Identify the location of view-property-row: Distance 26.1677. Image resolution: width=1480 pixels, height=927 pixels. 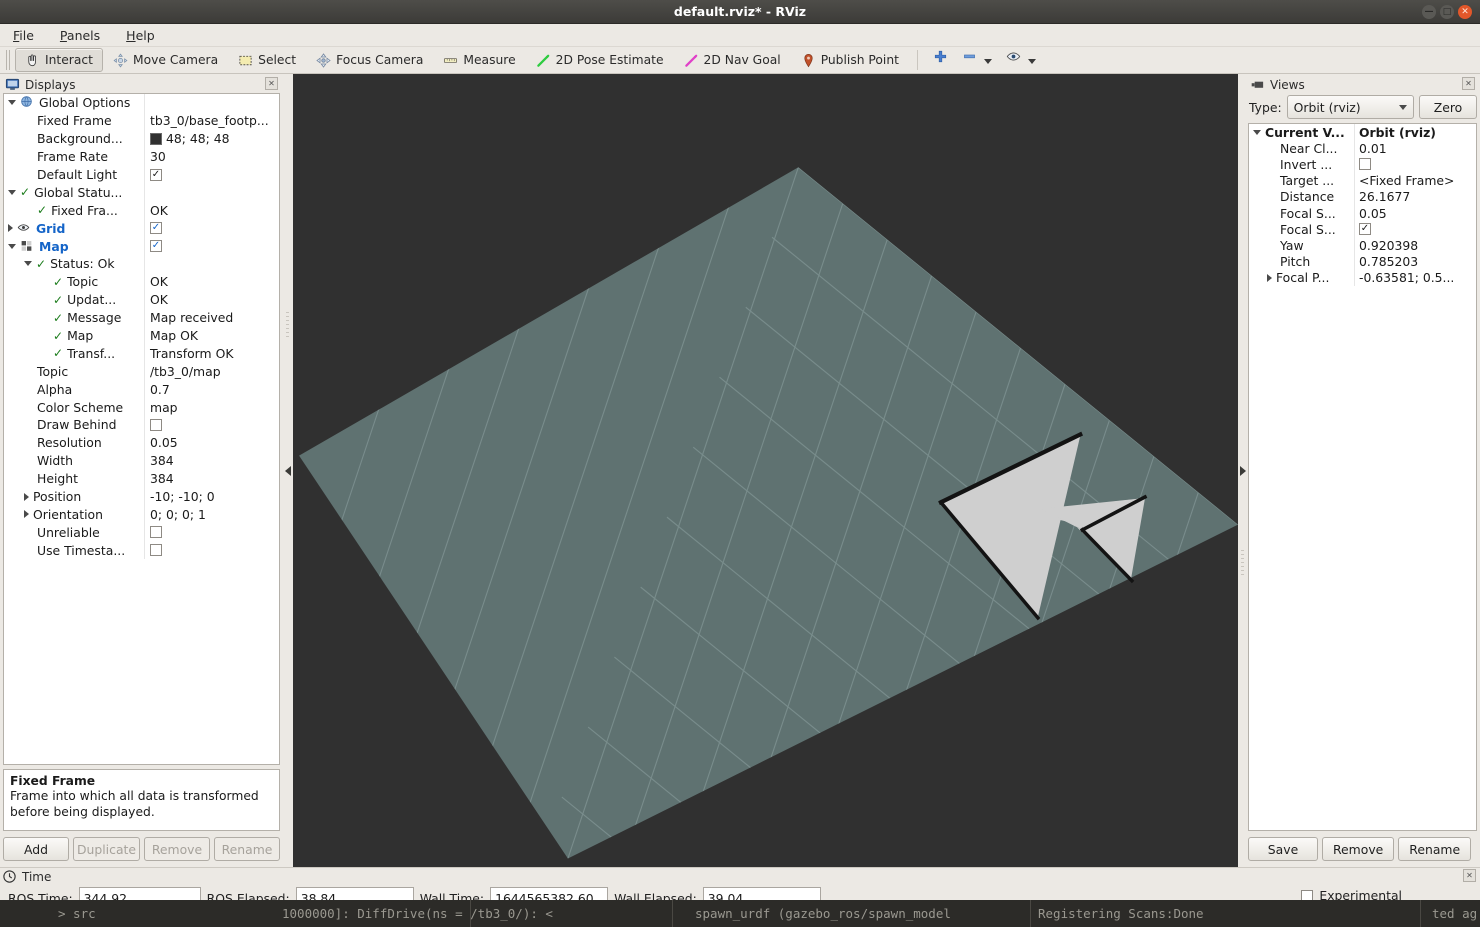
(1362, 196).